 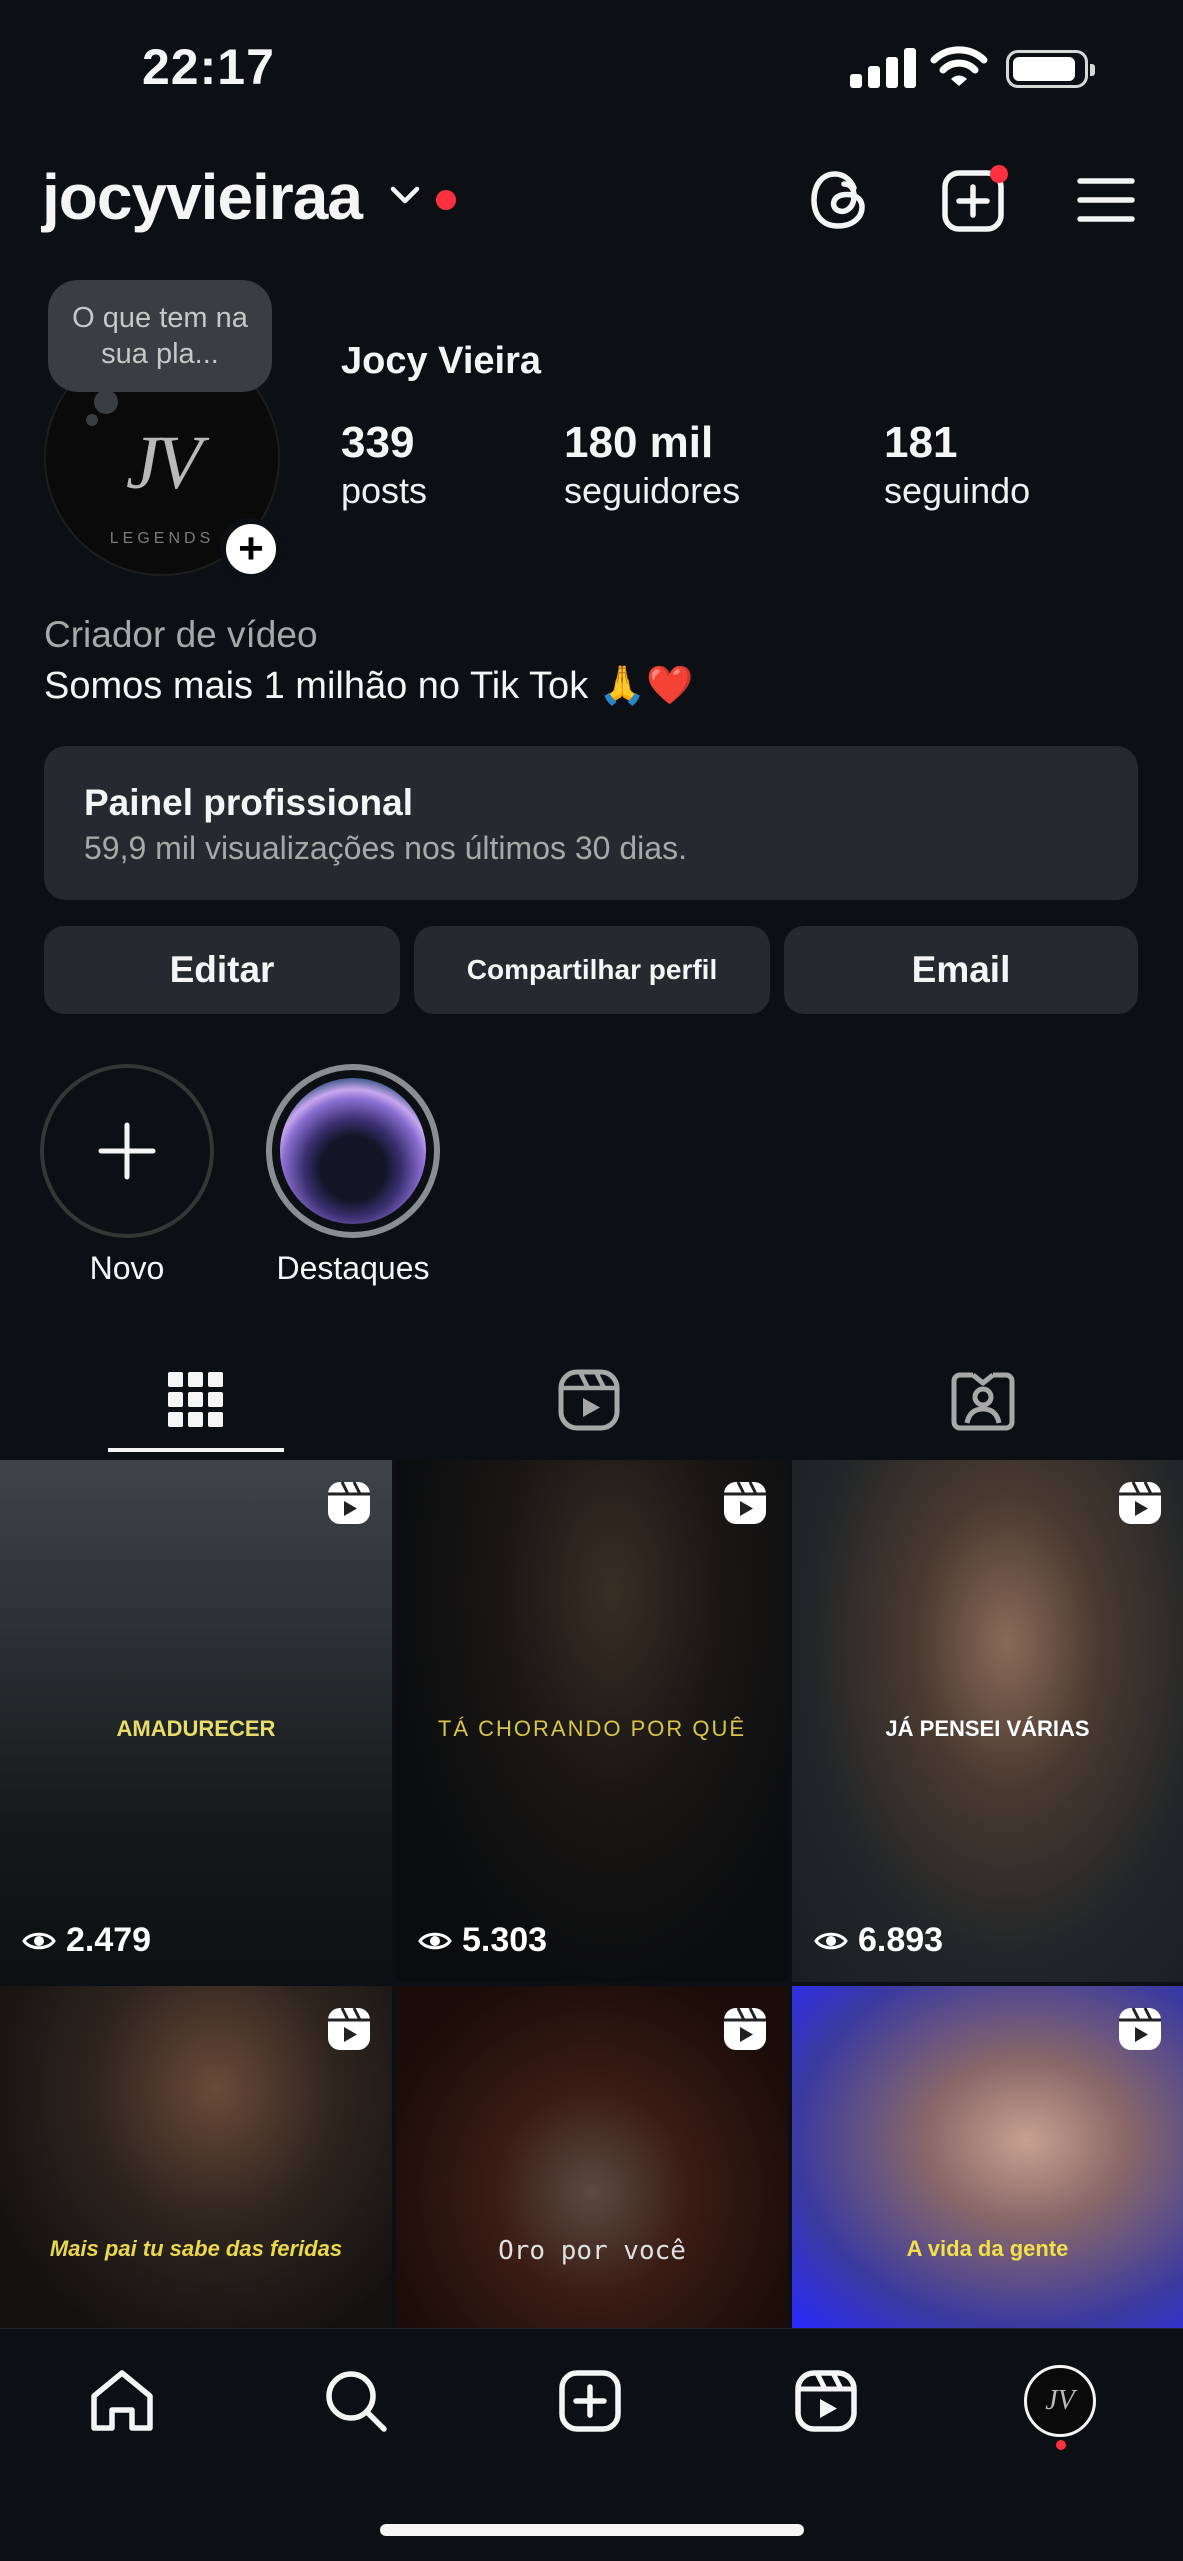 I want to click on bio-category: Criador de vídeo, so click(x=181, y=634).